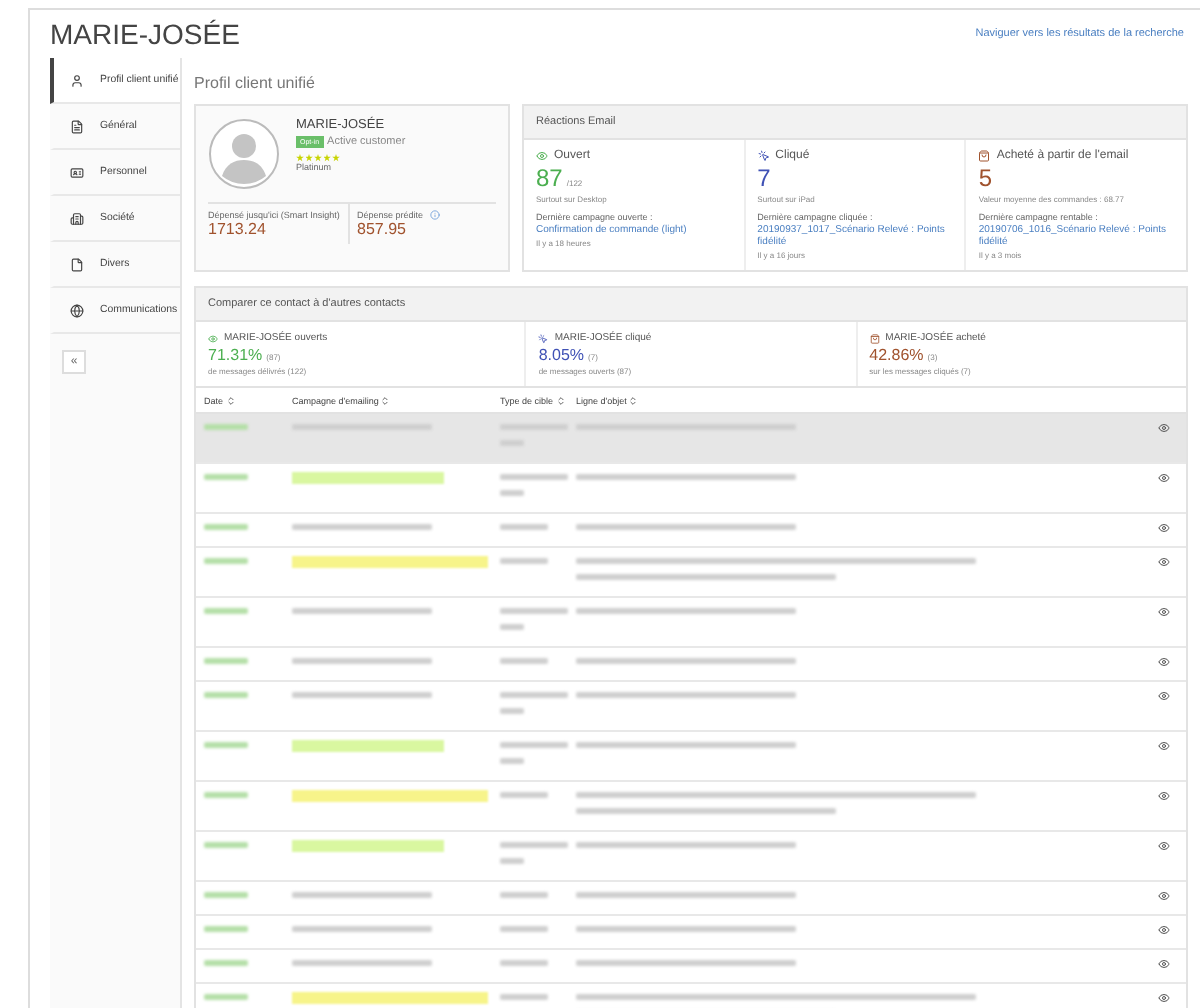  Describe the element at coordinates (238, 229) in the screenshot. I see `spent-value: 1713.24` at that location.